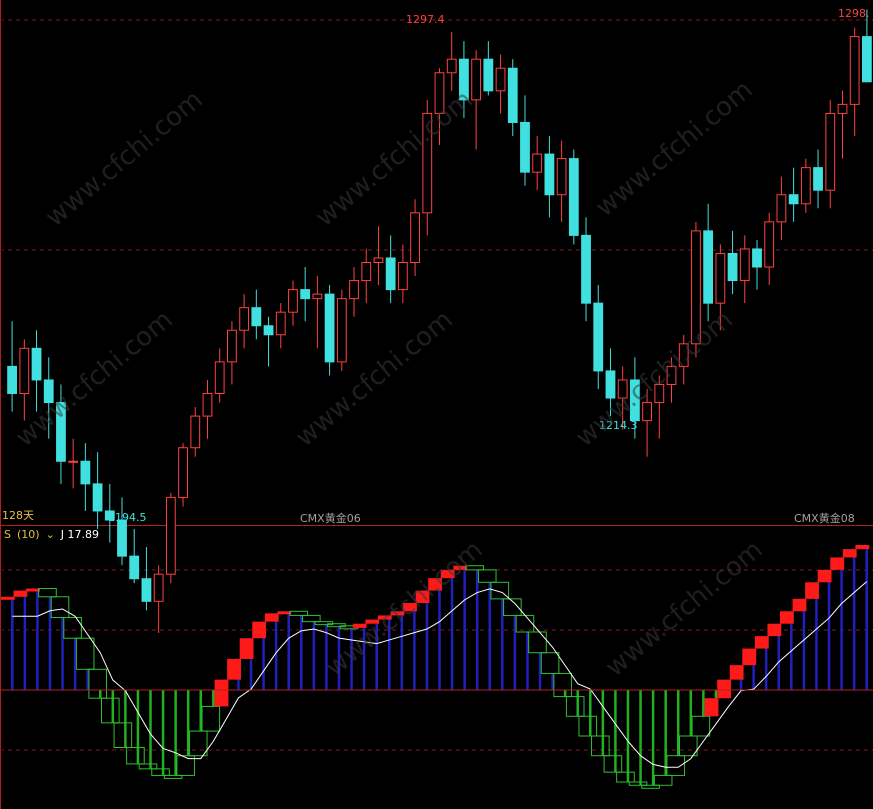  What do you see at coordinates (854, 13) in the screenshot?
I see `high-price-label-2: 1298.` at bounding box center [854, 13].